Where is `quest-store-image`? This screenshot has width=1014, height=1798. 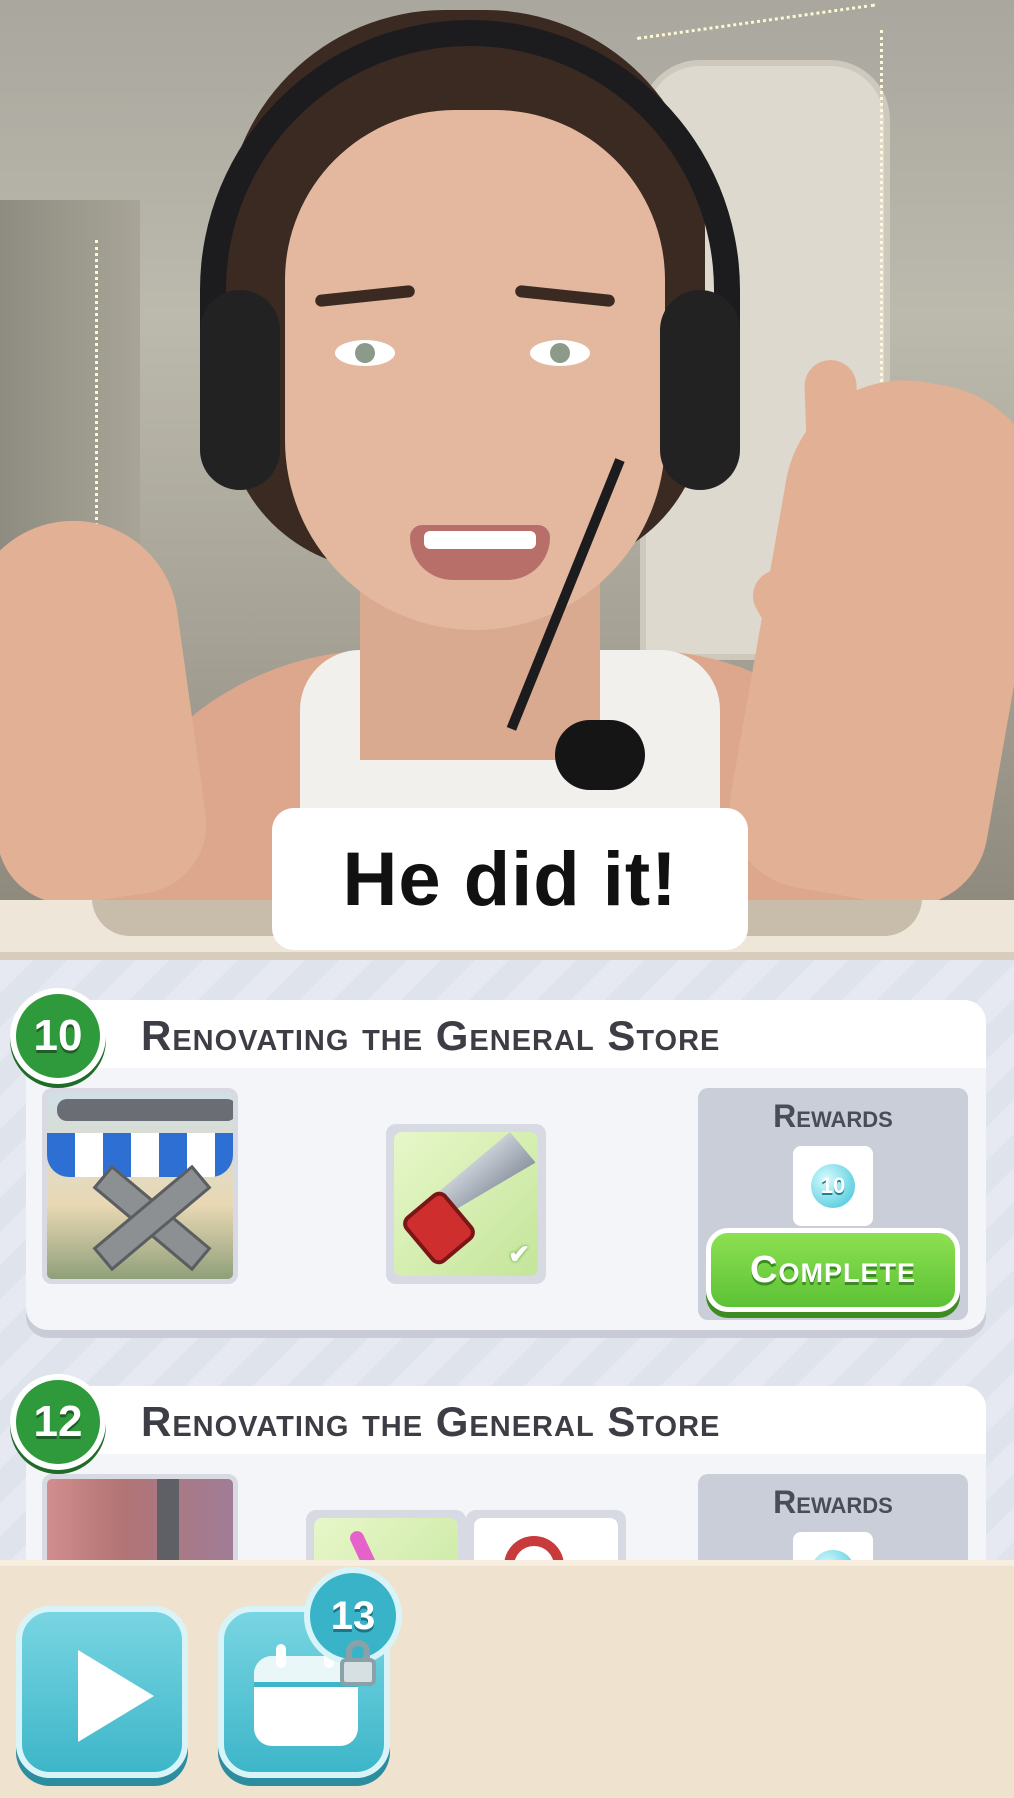 quest-store-image is located at coordinates (140, 1186).